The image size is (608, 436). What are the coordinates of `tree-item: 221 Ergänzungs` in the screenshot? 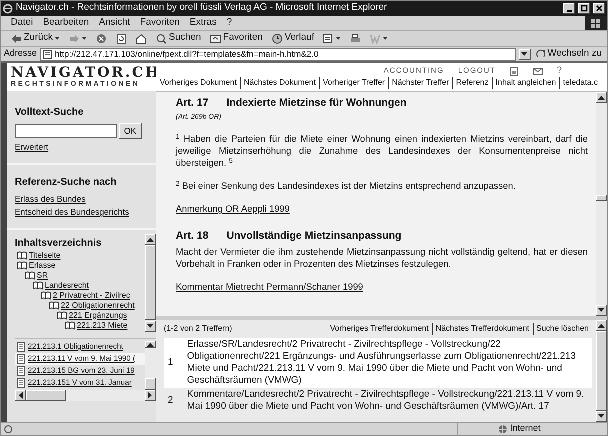 It's located at (98, 316).